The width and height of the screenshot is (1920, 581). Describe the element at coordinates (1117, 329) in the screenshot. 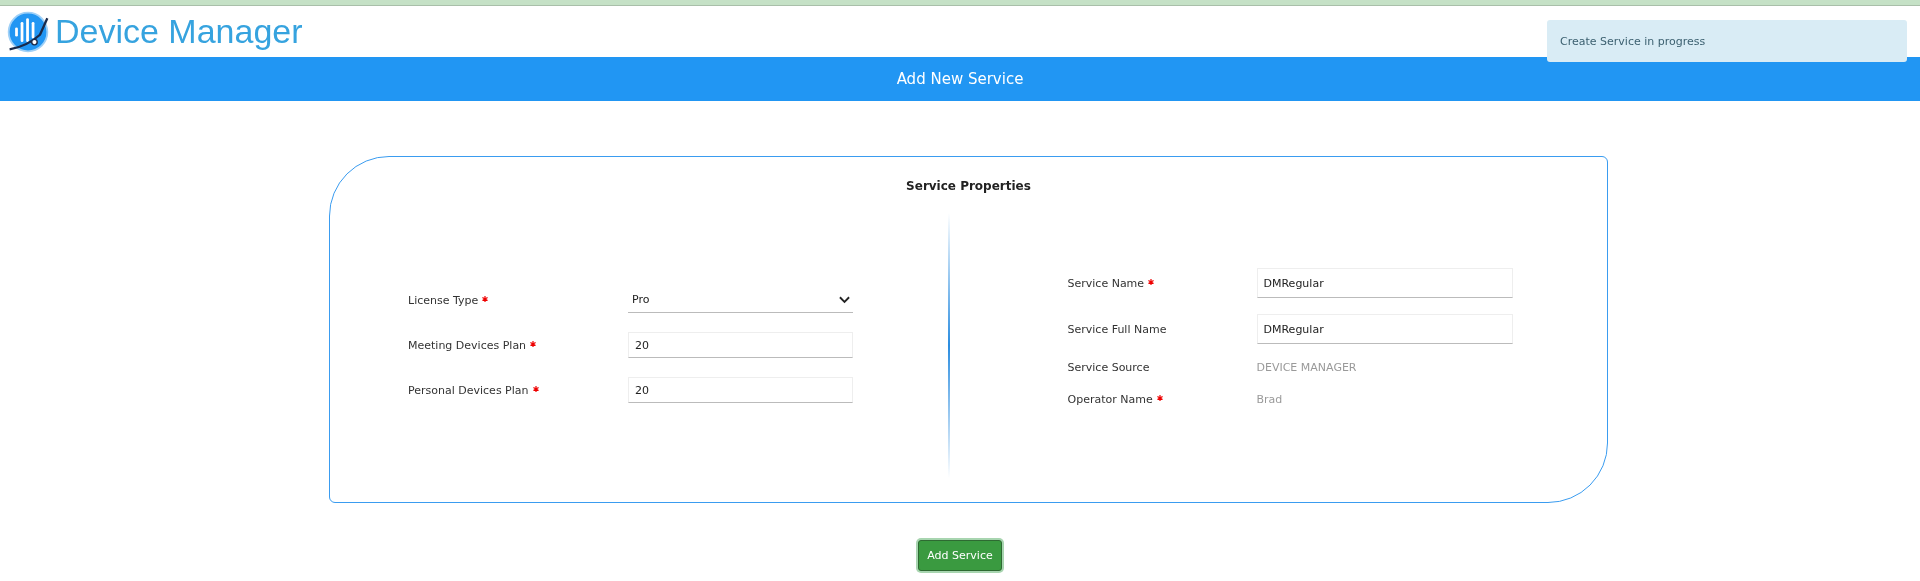

I see `field-label: Service Full Name` at that location.